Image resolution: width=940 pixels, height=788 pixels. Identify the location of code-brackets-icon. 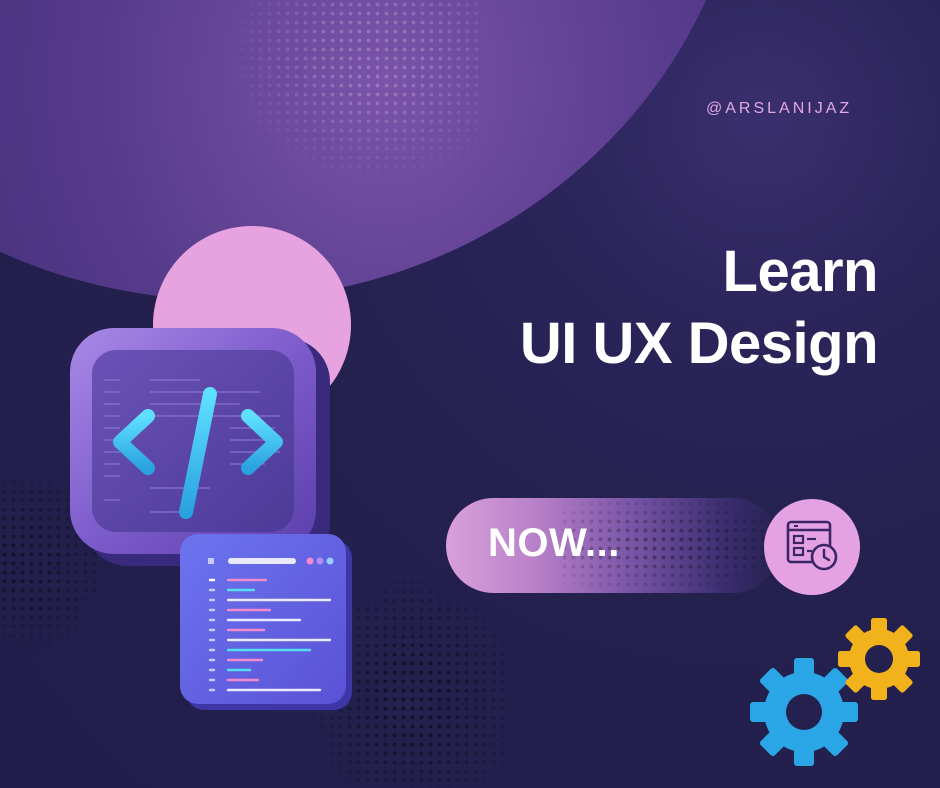
(200, 447).